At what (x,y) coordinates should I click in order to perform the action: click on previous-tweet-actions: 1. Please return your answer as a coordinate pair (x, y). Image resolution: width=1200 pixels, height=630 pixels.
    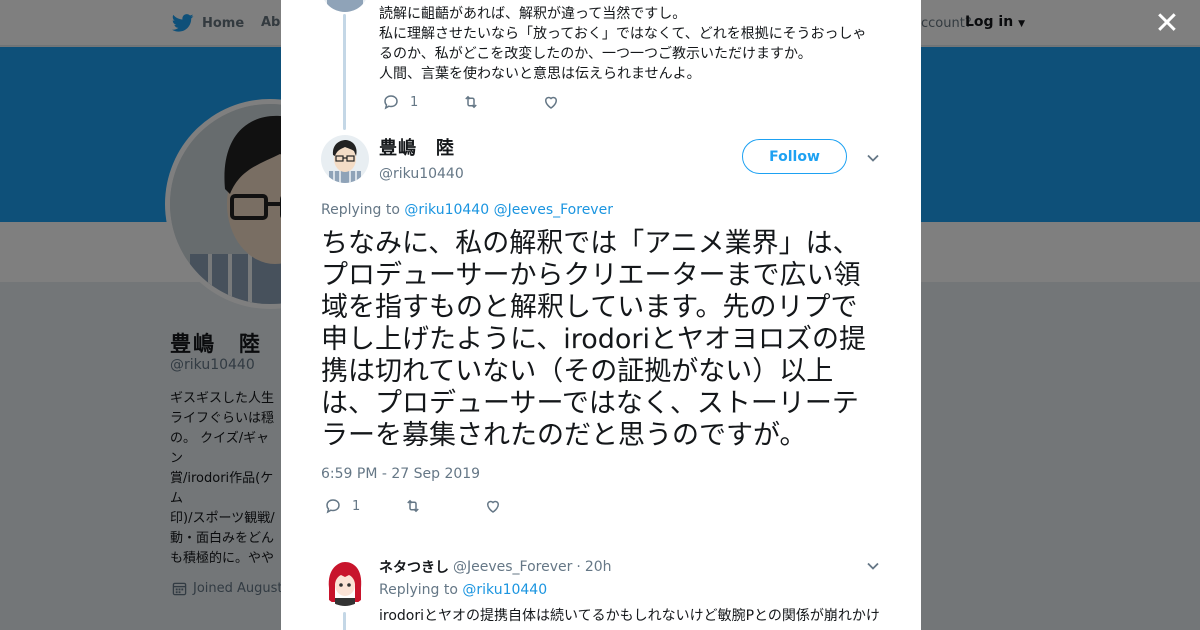
    Looking at the image, I should click on (502, 102).